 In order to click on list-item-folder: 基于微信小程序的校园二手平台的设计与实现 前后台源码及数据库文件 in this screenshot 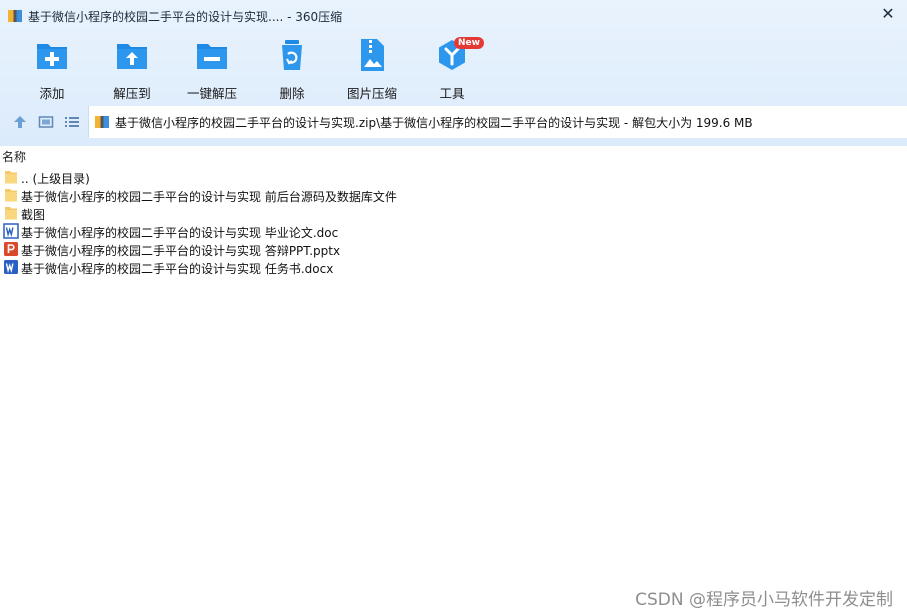, I will do `click(453, 195)`.